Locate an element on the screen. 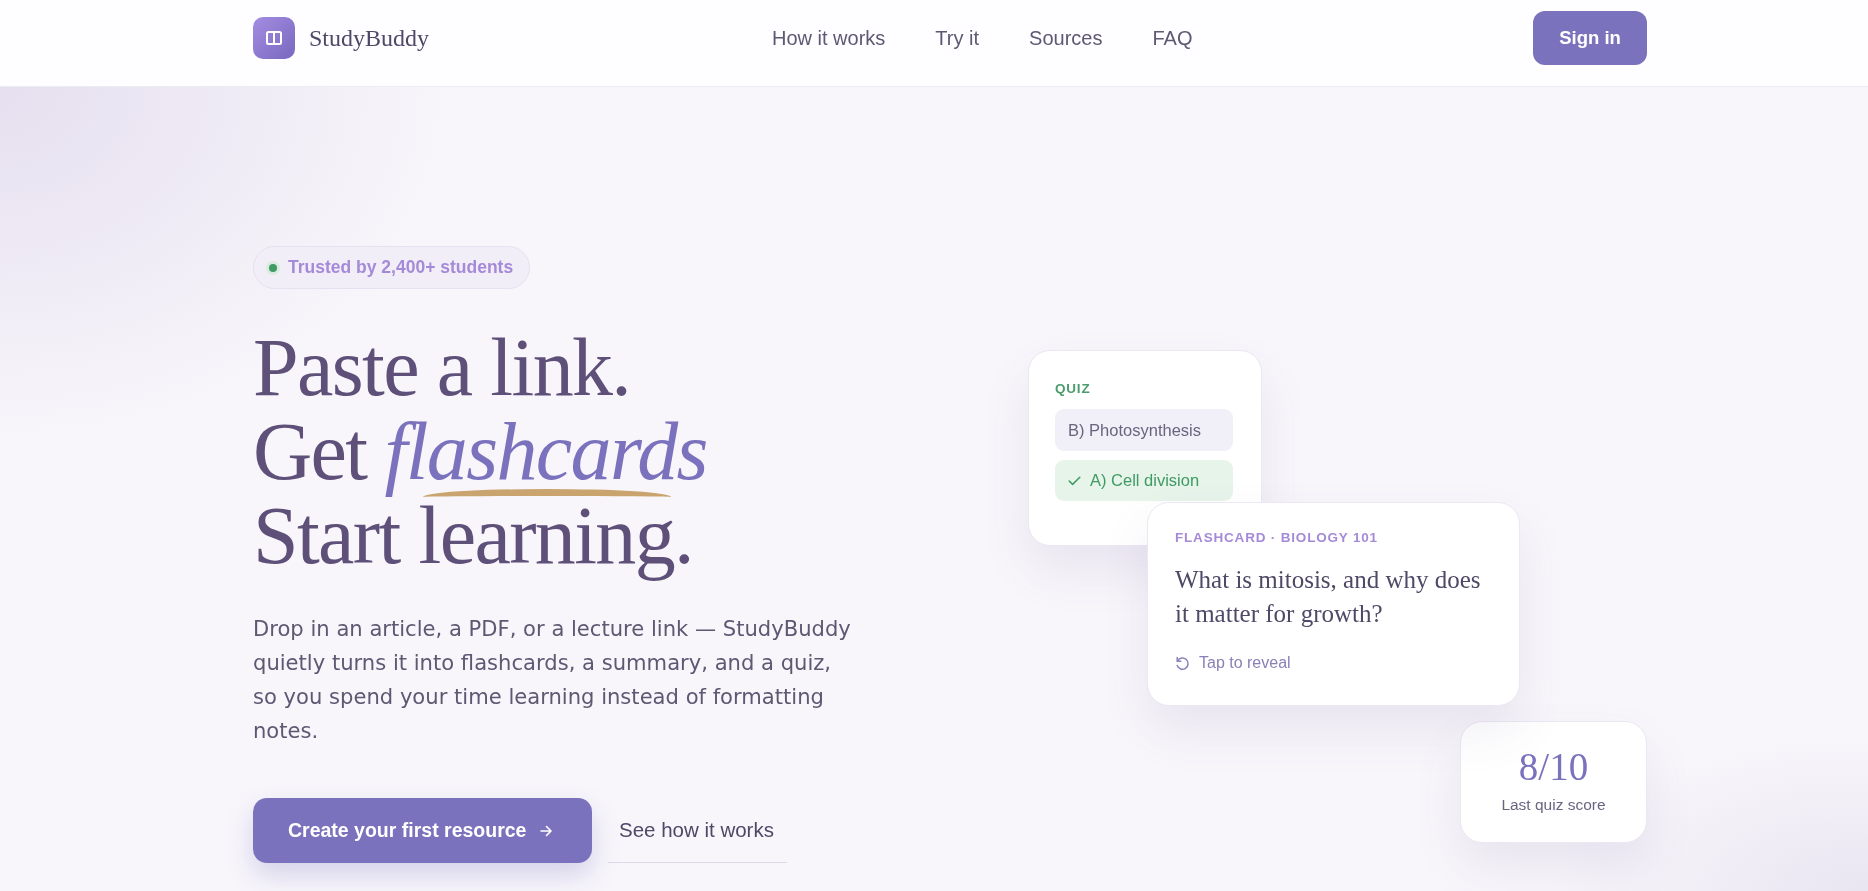 This screenshot has width=1868, height=891. option-text: B) Photosynthesis is located at coordinates (1134, 430).